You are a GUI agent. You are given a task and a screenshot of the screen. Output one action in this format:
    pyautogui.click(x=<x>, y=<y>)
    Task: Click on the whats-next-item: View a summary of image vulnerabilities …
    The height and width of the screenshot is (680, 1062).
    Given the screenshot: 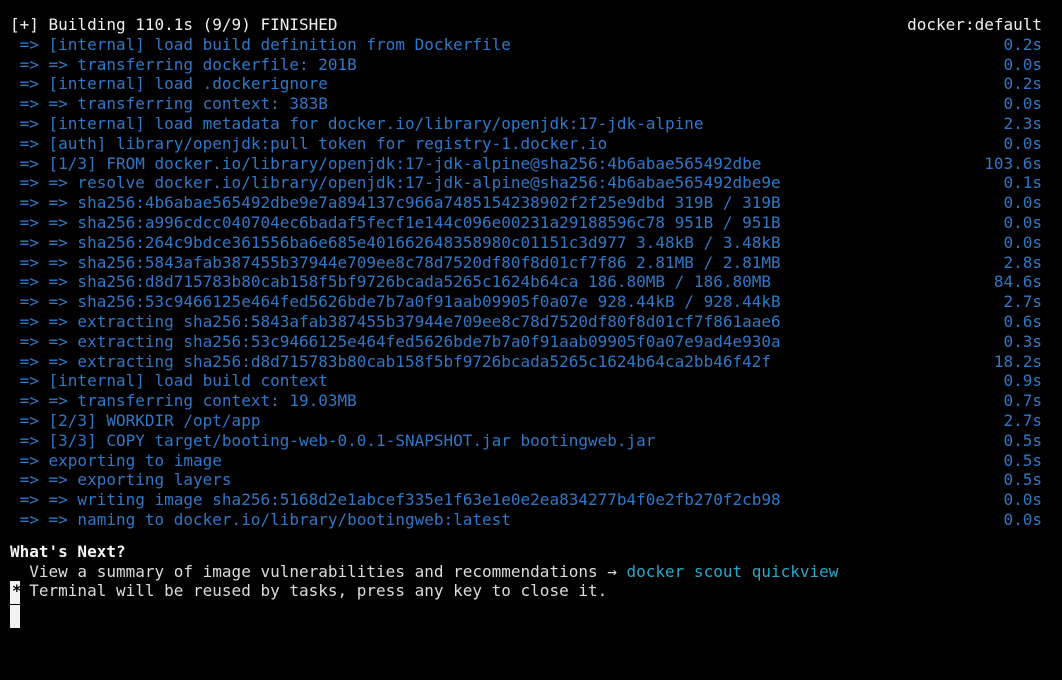 What is the action you would take?
    pyautogui.click(x=531, y=572)
    